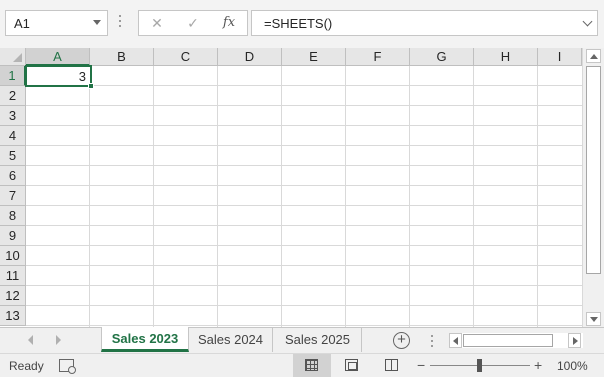 The width and height of the screenshot is (604, 377). What do you see at coordinates (67, 366) in the screenshot?
I see `macro-recorder-icon` at bounding box center [67, 366].